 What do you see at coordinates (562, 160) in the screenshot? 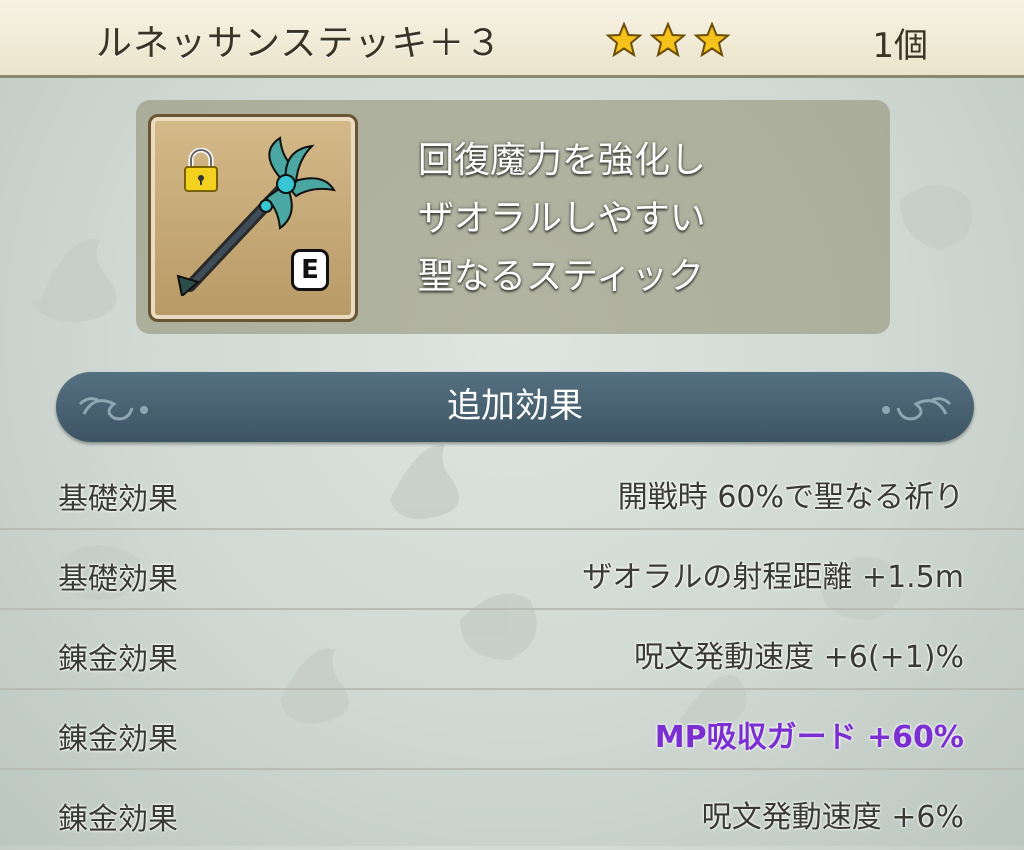
I see `description-line: 回復魔力を強化し` at bounding box center [562, 160].